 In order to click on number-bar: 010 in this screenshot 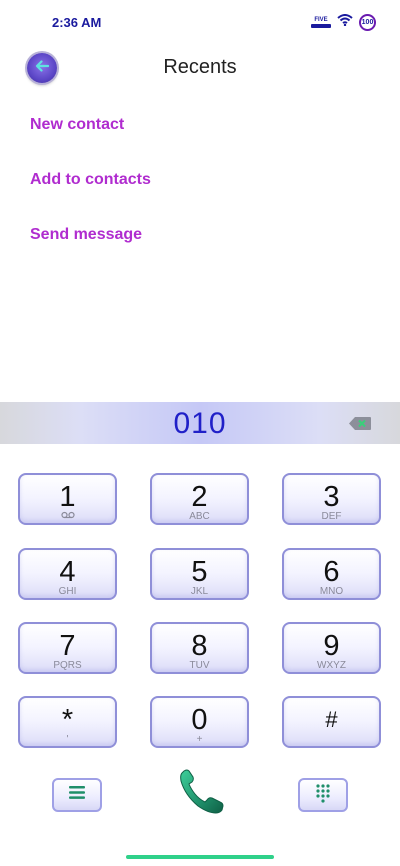, I will do `click(200, 423)`.